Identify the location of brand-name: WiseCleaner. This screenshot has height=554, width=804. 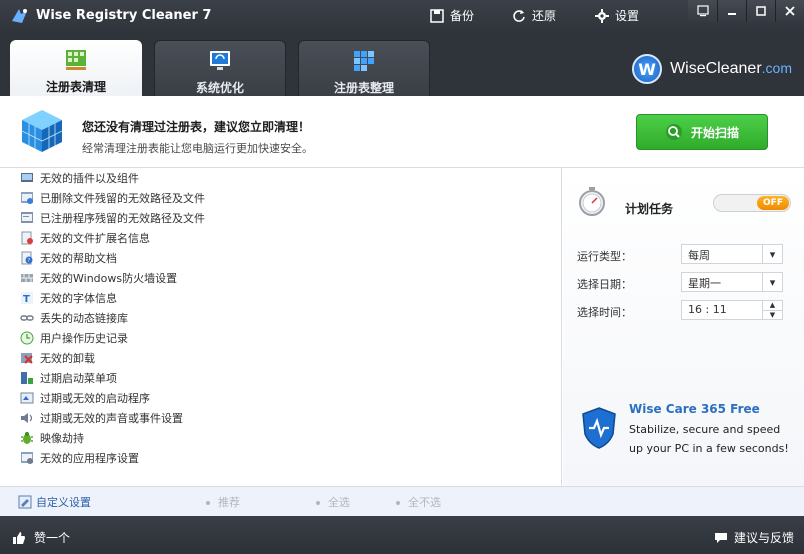
(716, 68).